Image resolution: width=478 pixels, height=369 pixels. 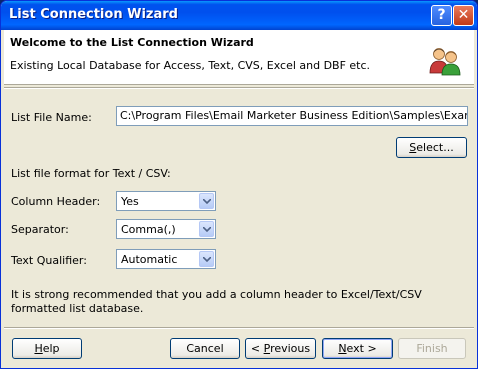 I want to click on help-title-button: ?, so click(x=441, y=15).